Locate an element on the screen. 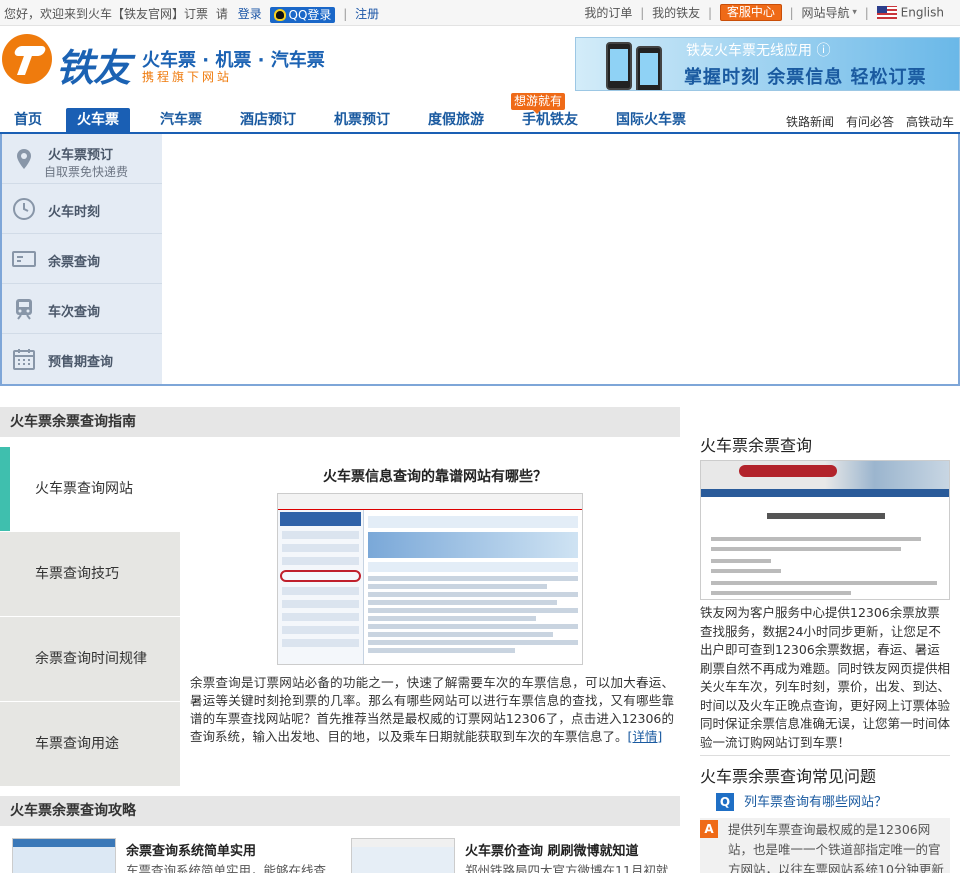  a-badge: A is located at coordinates (709, 829).